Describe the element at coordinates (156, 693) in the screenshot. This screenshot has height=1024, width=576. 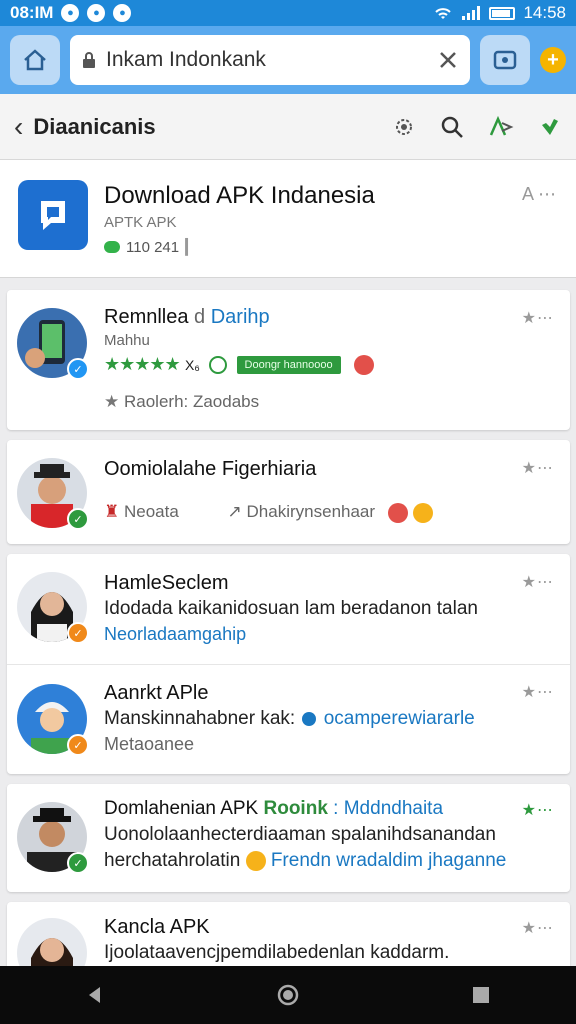
I see `item-title: Aanrkt APle` at that location.